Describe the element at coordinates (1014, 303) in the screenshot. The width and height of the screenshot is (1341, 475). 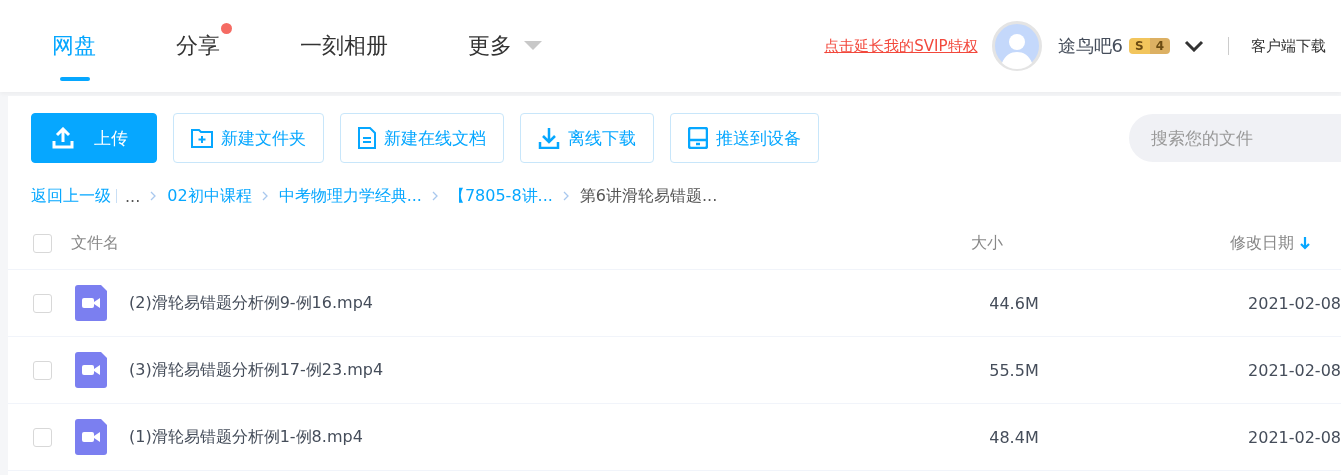
I see `file-size: 44.6M` at that location.